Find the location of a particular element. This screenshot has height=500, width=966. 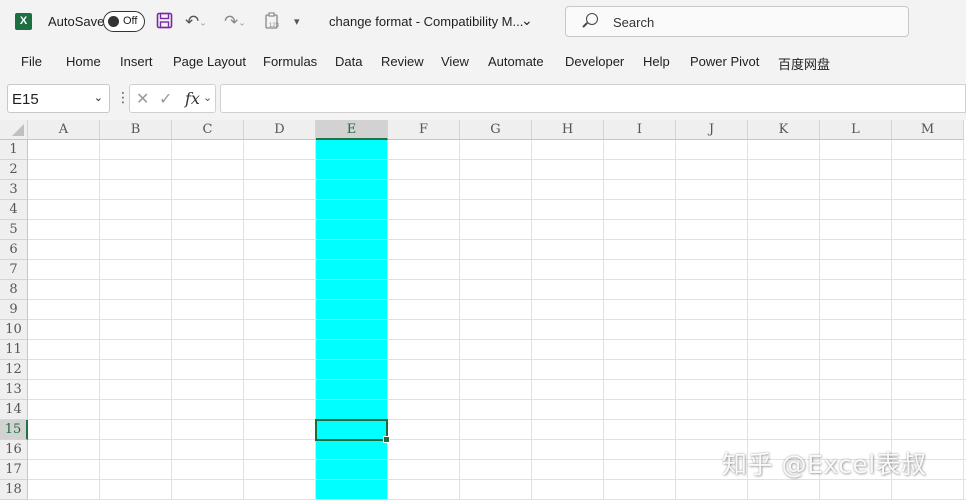

more-options-icon: ⋮ is located at coordinates (123, 97).